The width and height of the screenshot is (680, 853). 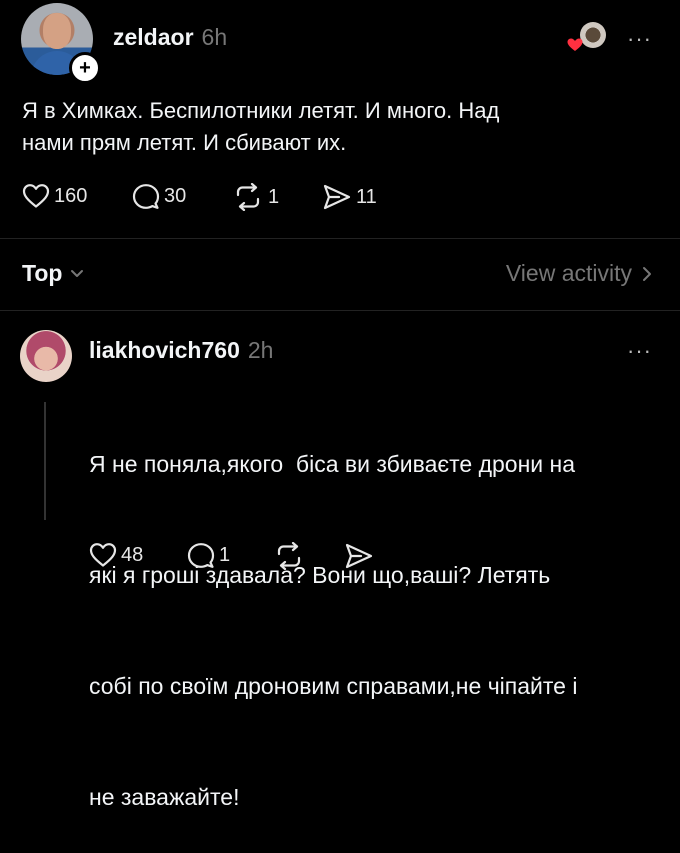 I want to click on like-button: 160, so click(x=54, y=196).